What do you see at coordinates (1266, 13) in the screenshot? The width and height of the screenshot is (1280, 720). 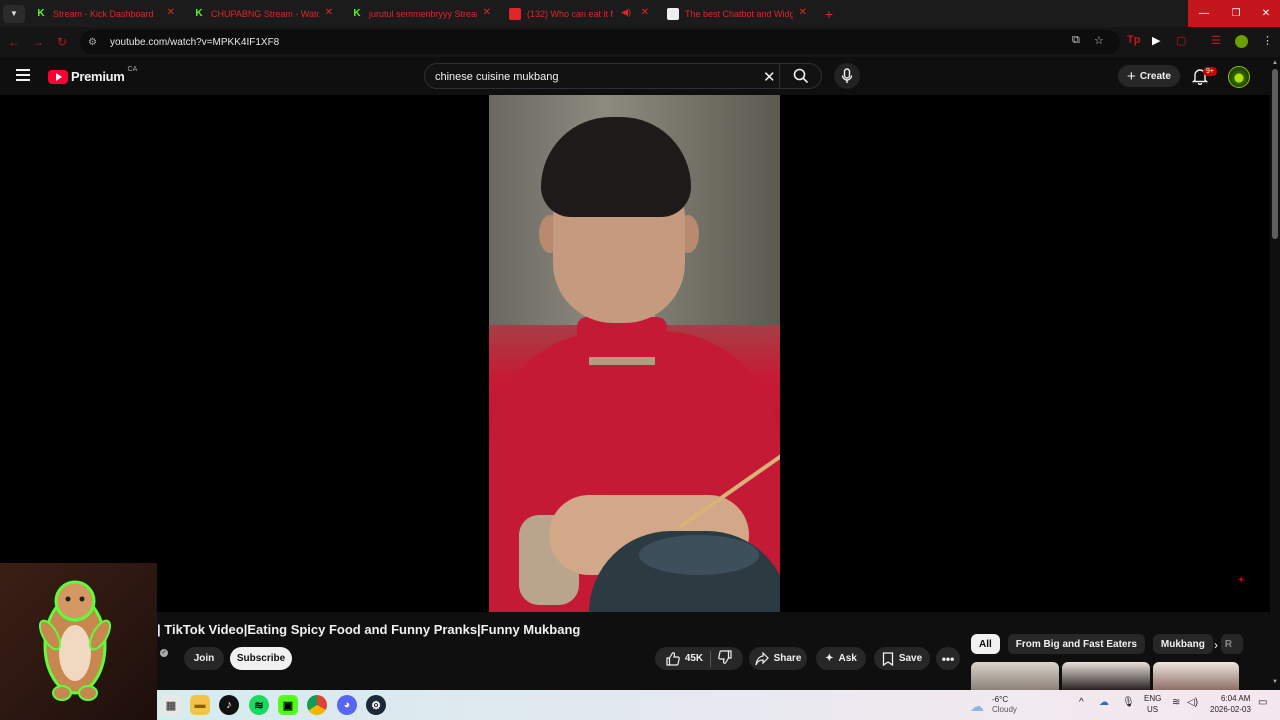 I see `close-window-button: ✕` at bounding box center [1266, 13].